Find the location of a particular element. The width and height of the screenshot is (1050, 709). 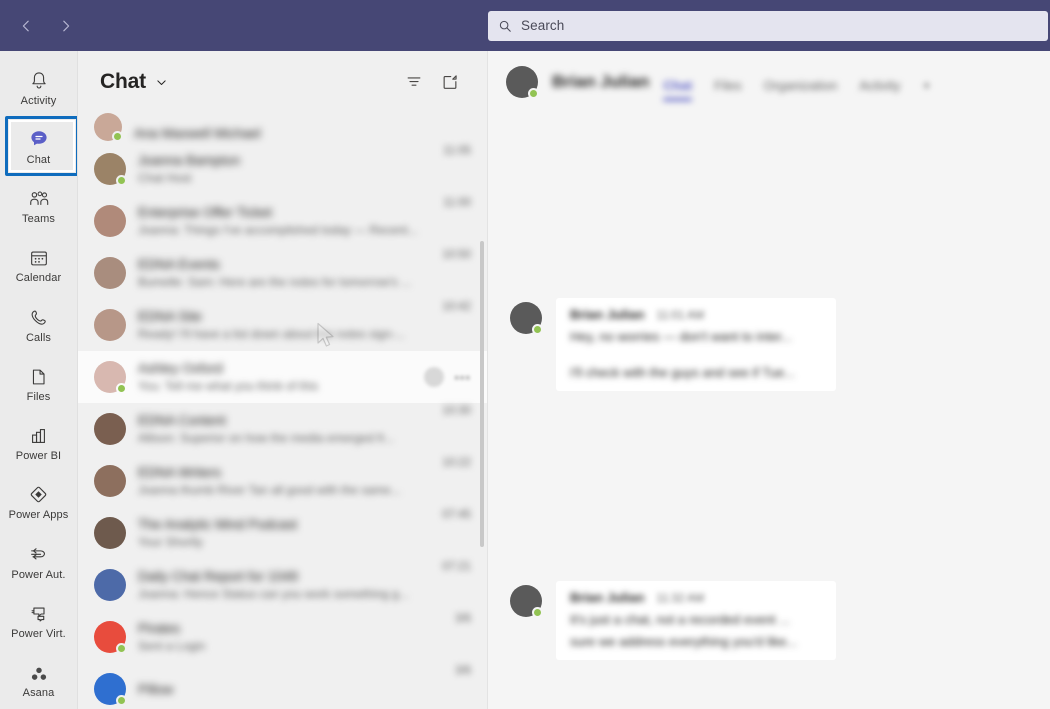

list-item-timestamp: 10:22 is located at coordinates (456, 463).